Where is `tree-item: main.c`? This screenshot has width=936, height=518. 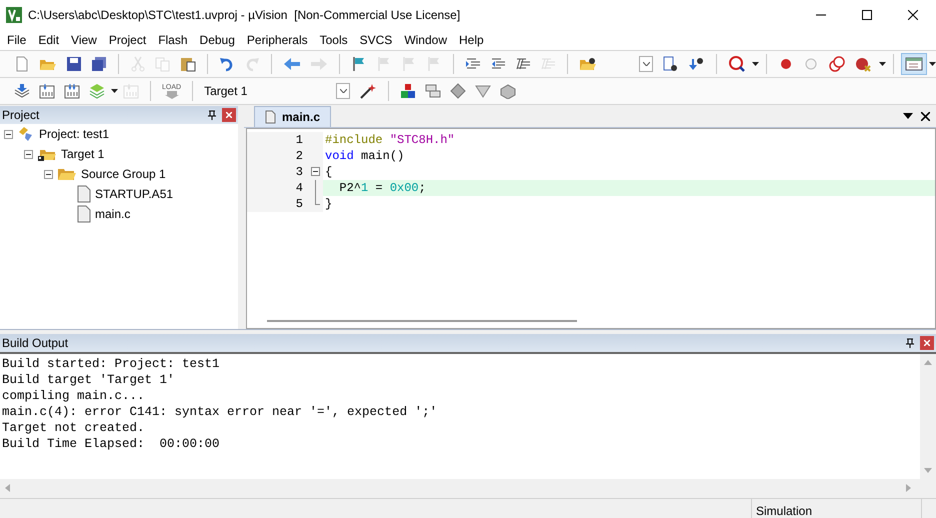 tree-item: main.c is located at coordinates (112, 214).